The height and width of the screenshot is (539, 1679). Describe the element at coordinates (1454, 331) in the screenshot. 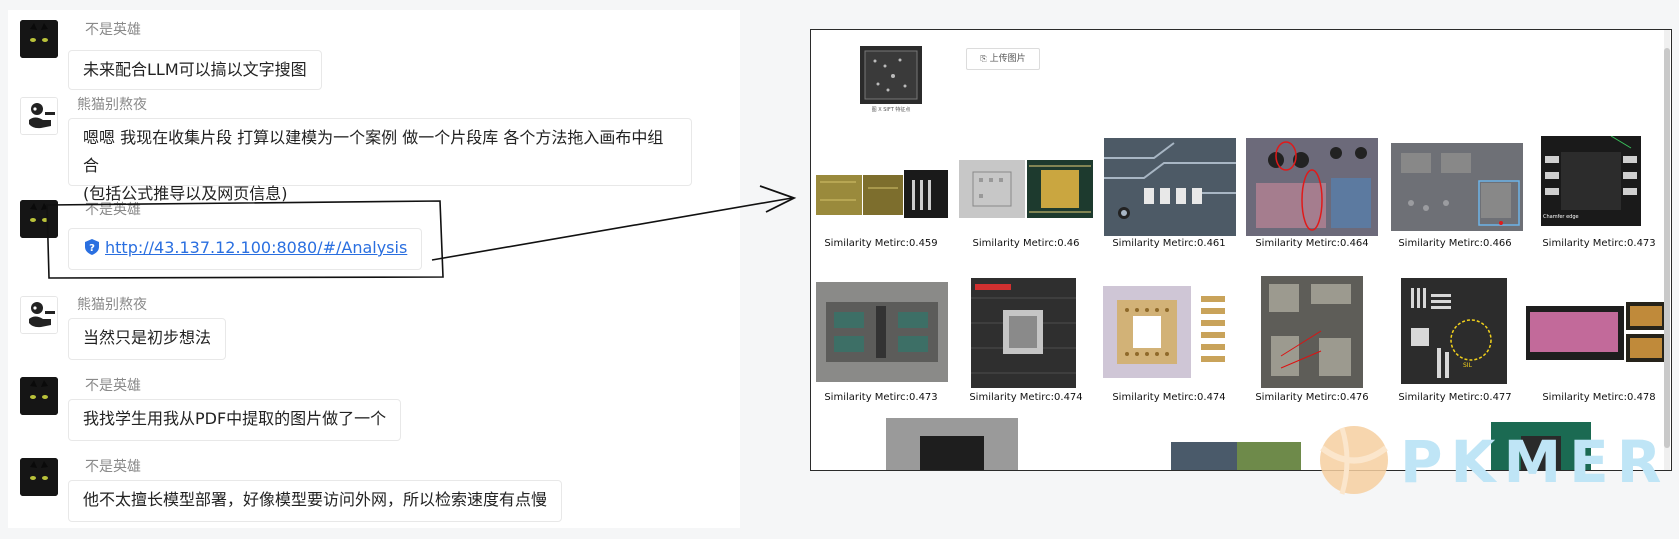

I see `result-image: SIL` at that location.